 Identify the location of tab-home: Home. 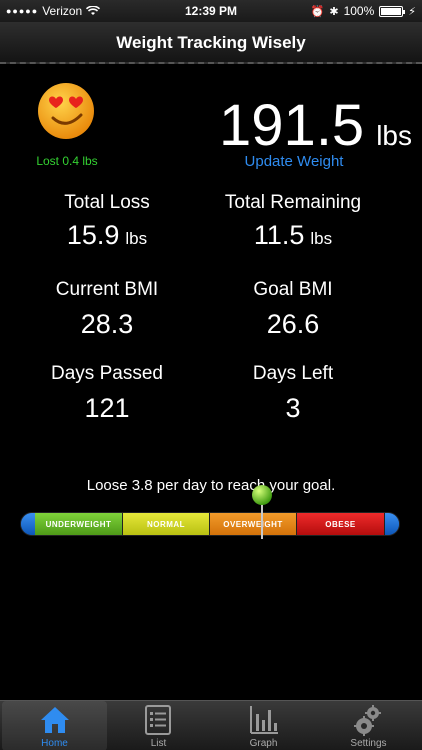
(54, 725).